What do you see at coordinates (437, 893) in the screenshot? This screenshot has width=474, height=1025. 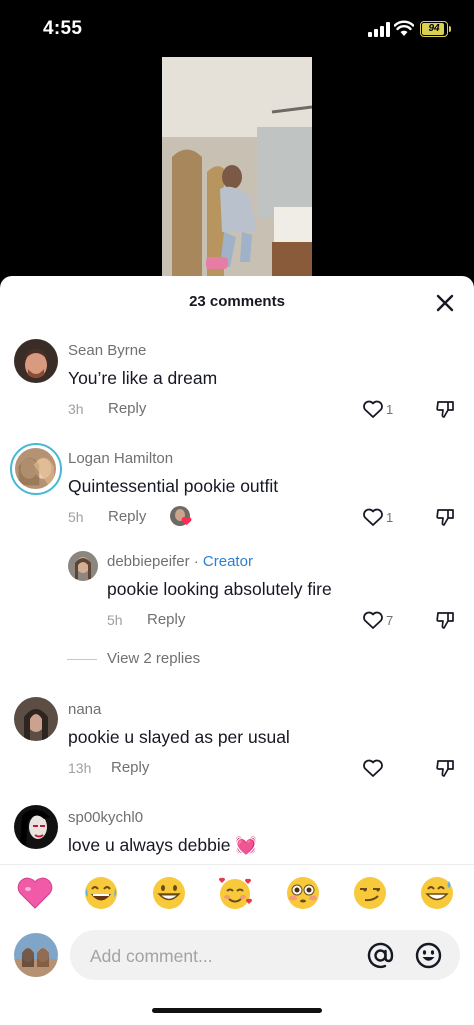 I see `sweat-smile-emoji` at bounding box center [437, 893].